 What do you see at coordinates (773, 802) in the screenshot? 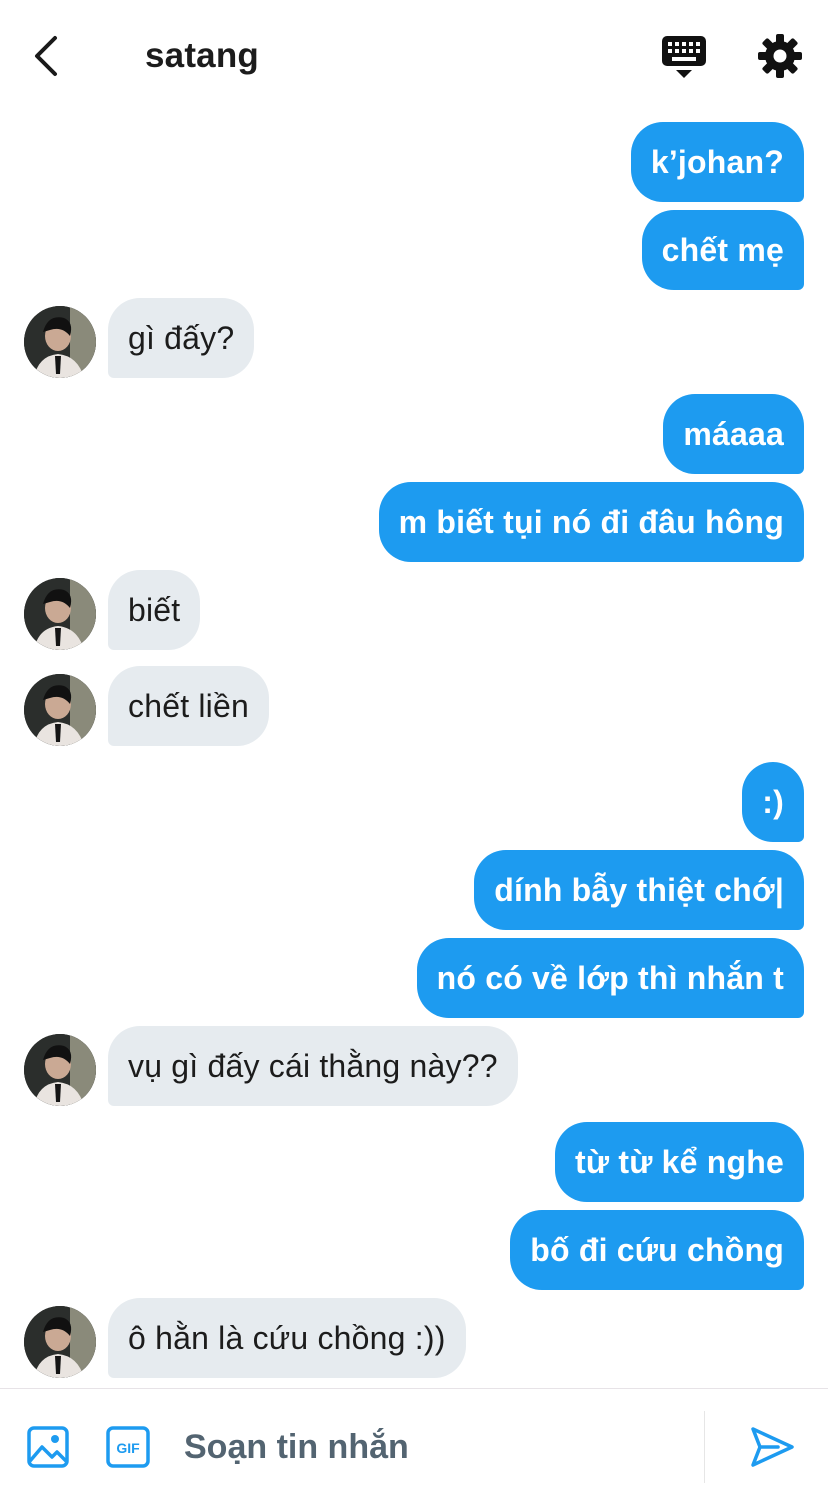
I see `outgoing-message: :)` at bounding box center [773, 802].